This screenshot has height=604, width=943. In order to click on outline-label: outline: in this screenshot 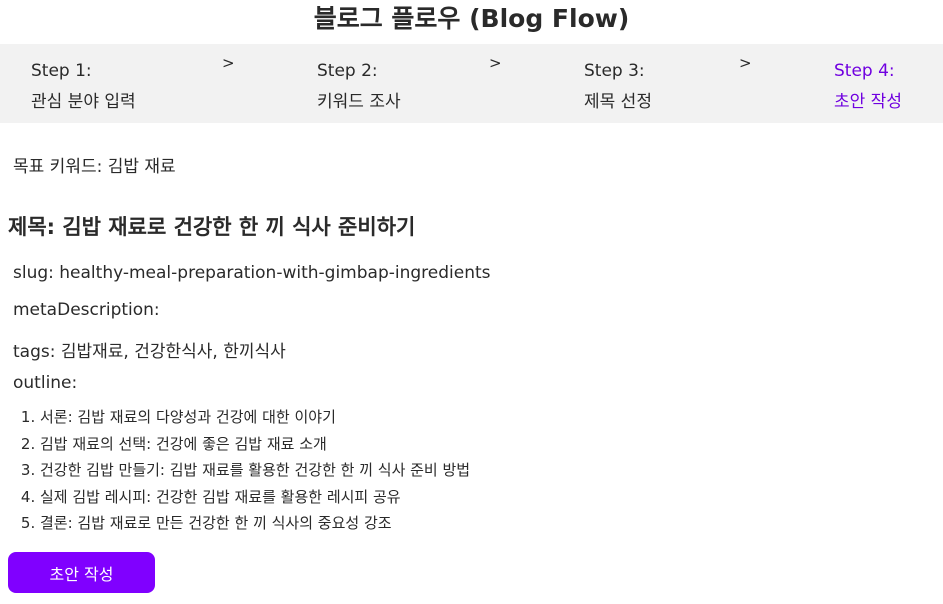, I will do `click(45, 383)`.